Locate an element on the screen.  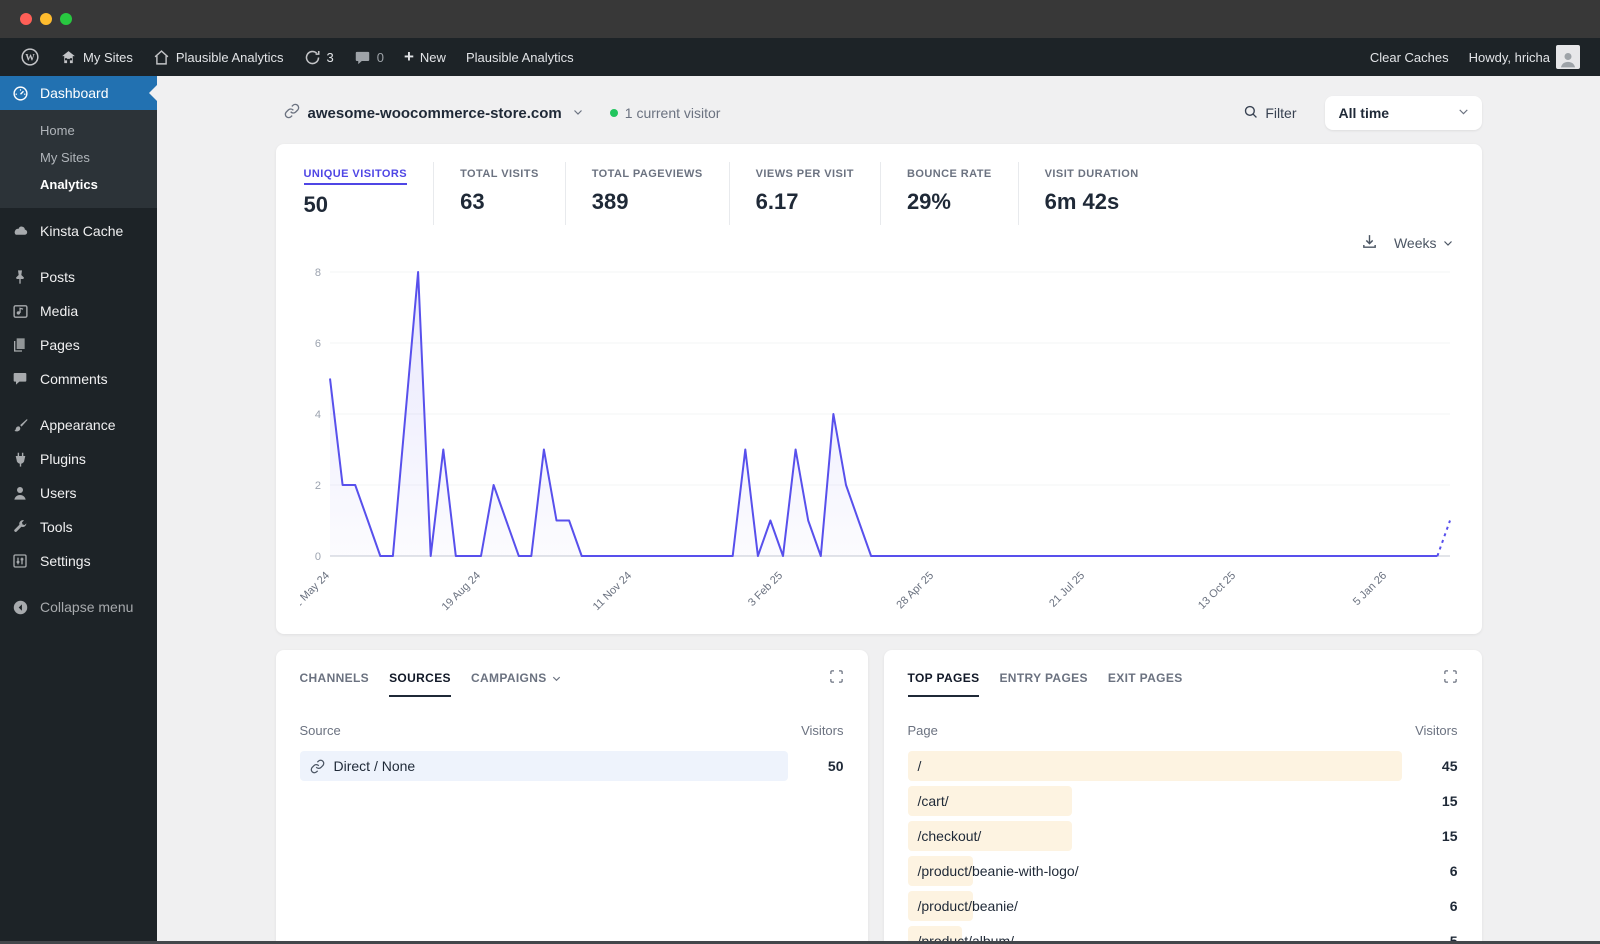
cloud-icon is located at coordinates (20, 231).